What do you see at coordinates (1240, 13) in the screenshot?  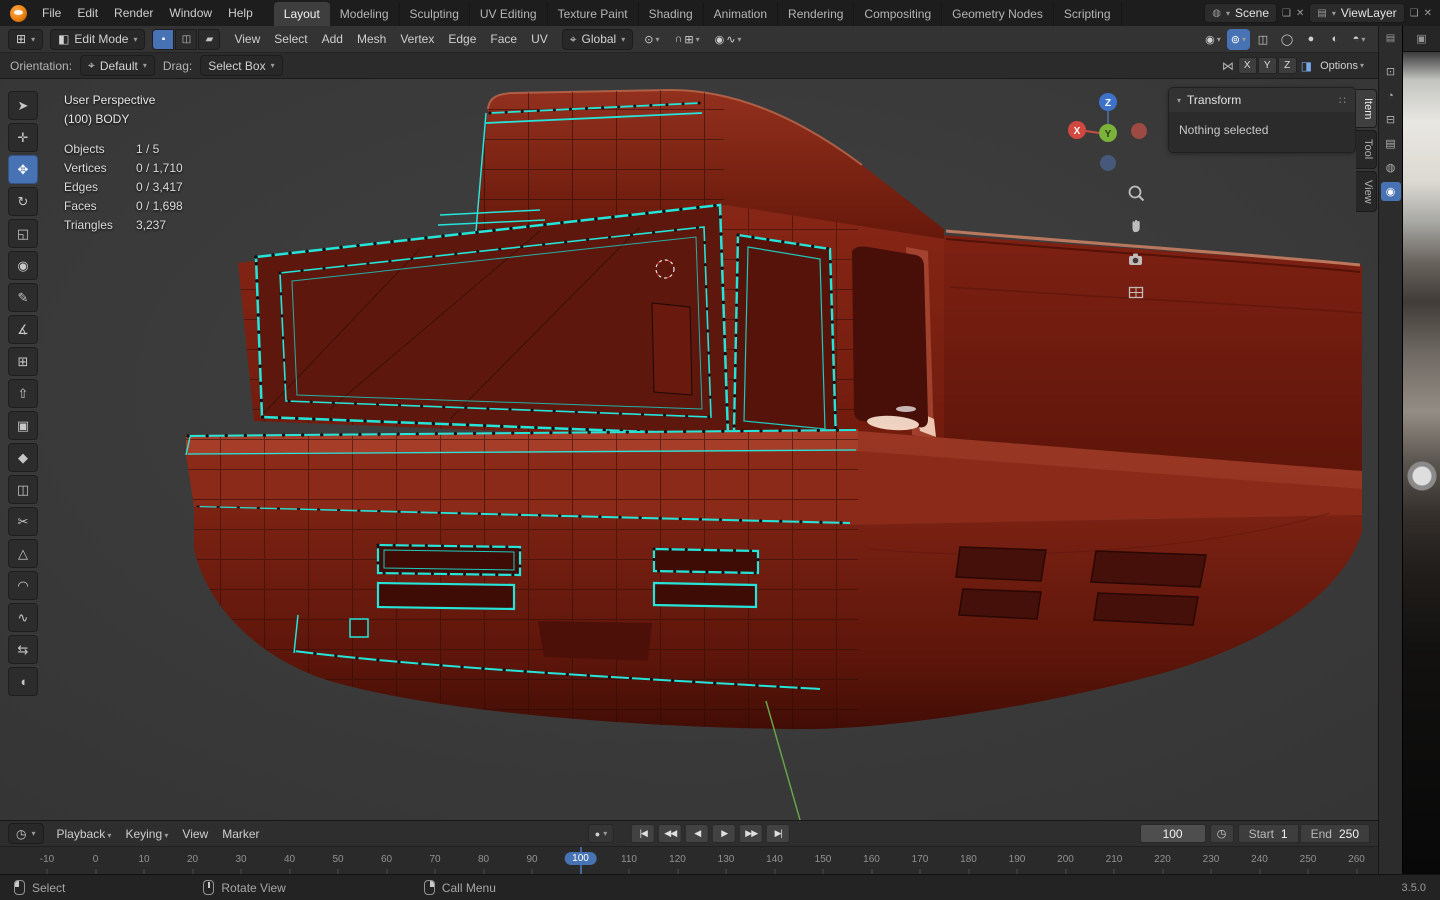 I see `scene-selector: ◍ ▾ Scene` at bounding box center [1240, 13].